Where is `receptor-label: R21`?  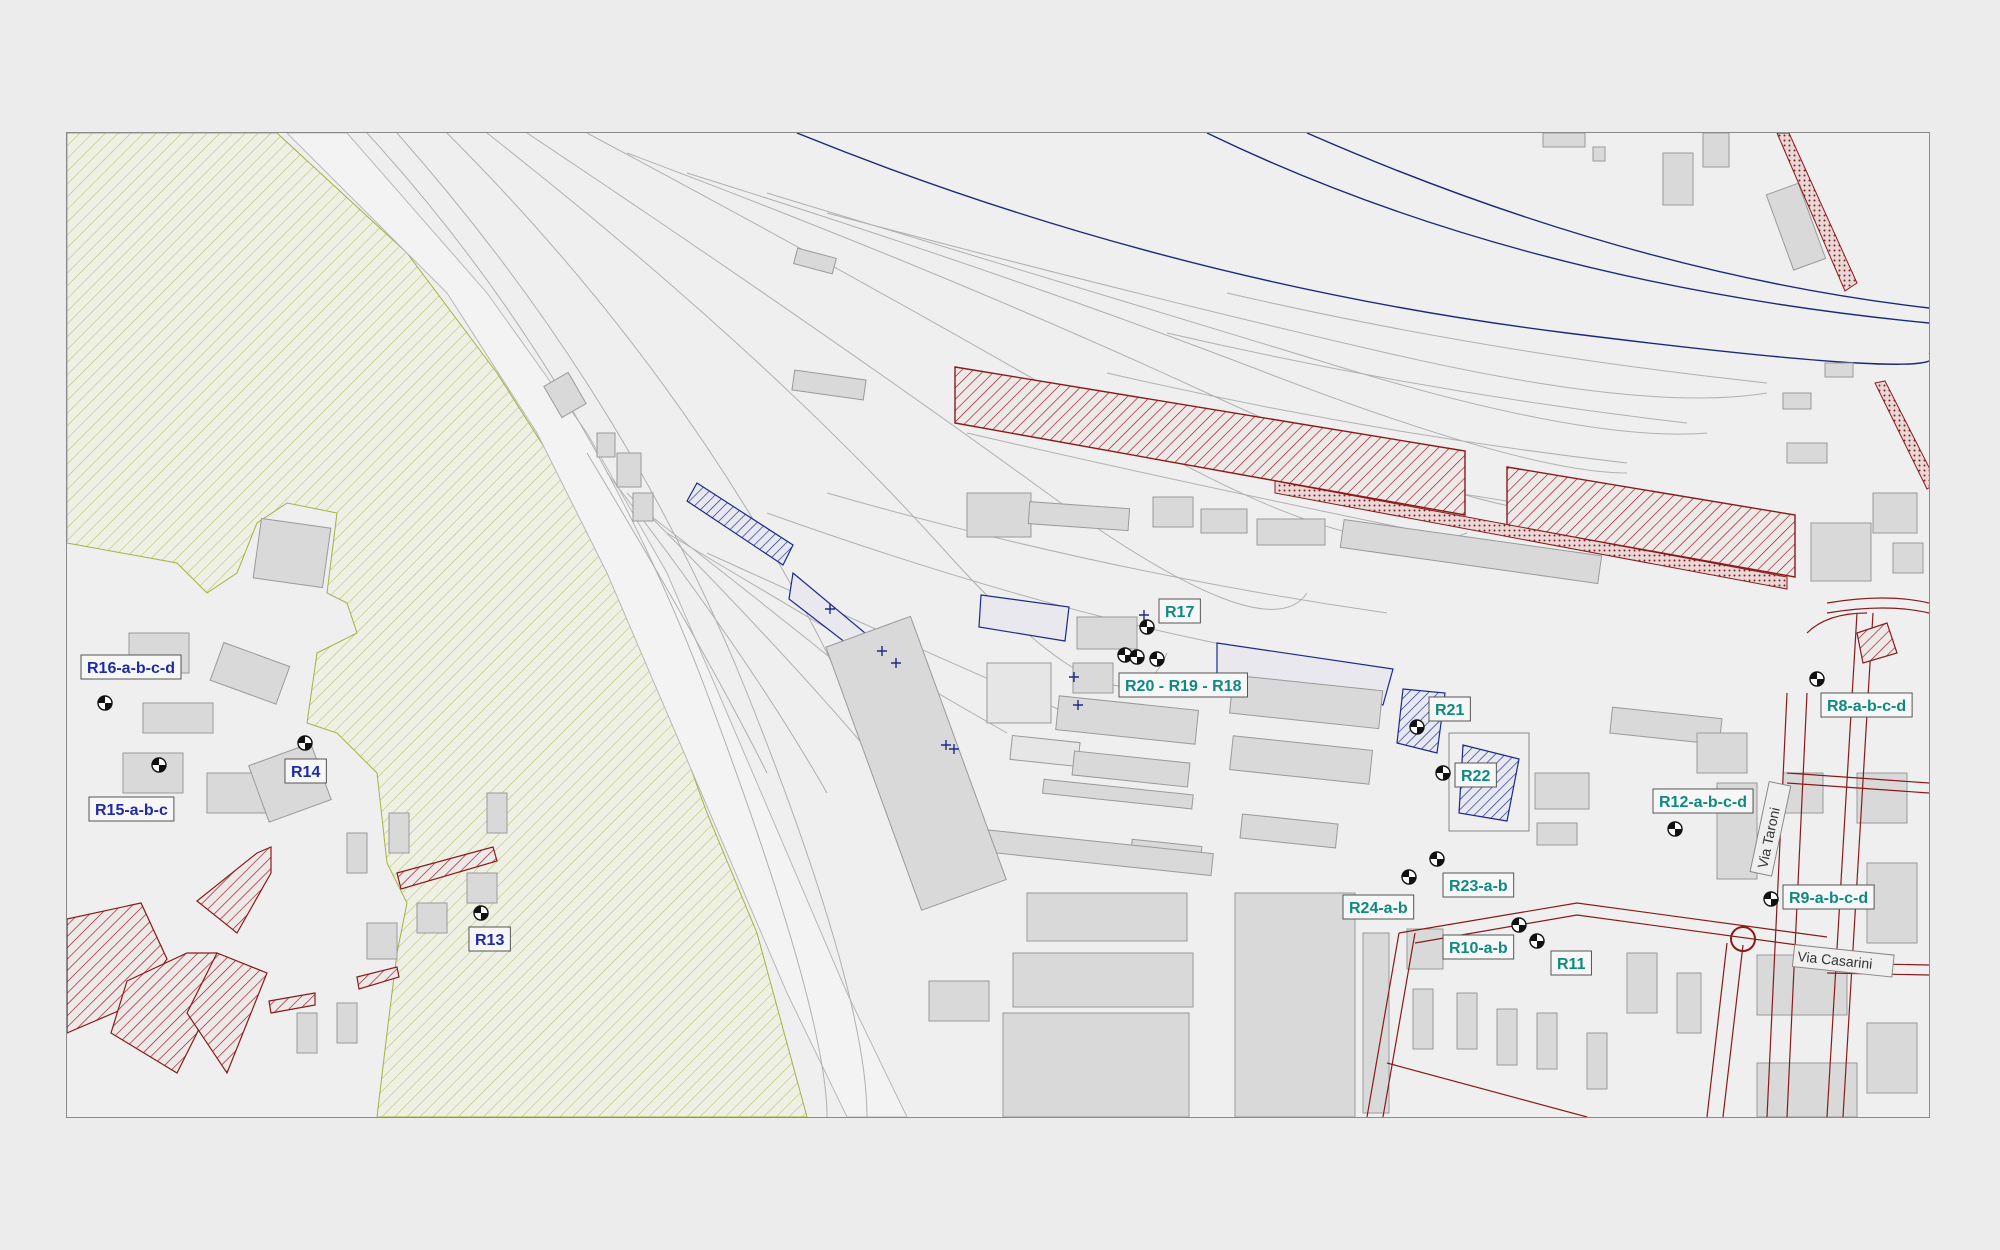
receptor-label: R21 is located at coordinates (1449, 709).